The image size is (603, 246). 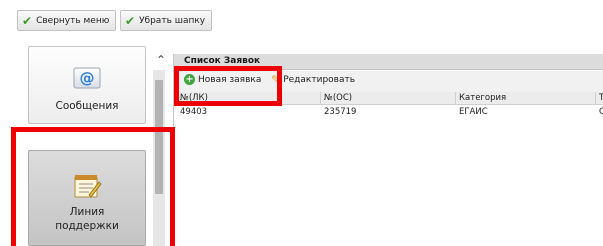 I want to click on at-sign-envelope-icon: @, so click(x=87, y=78).